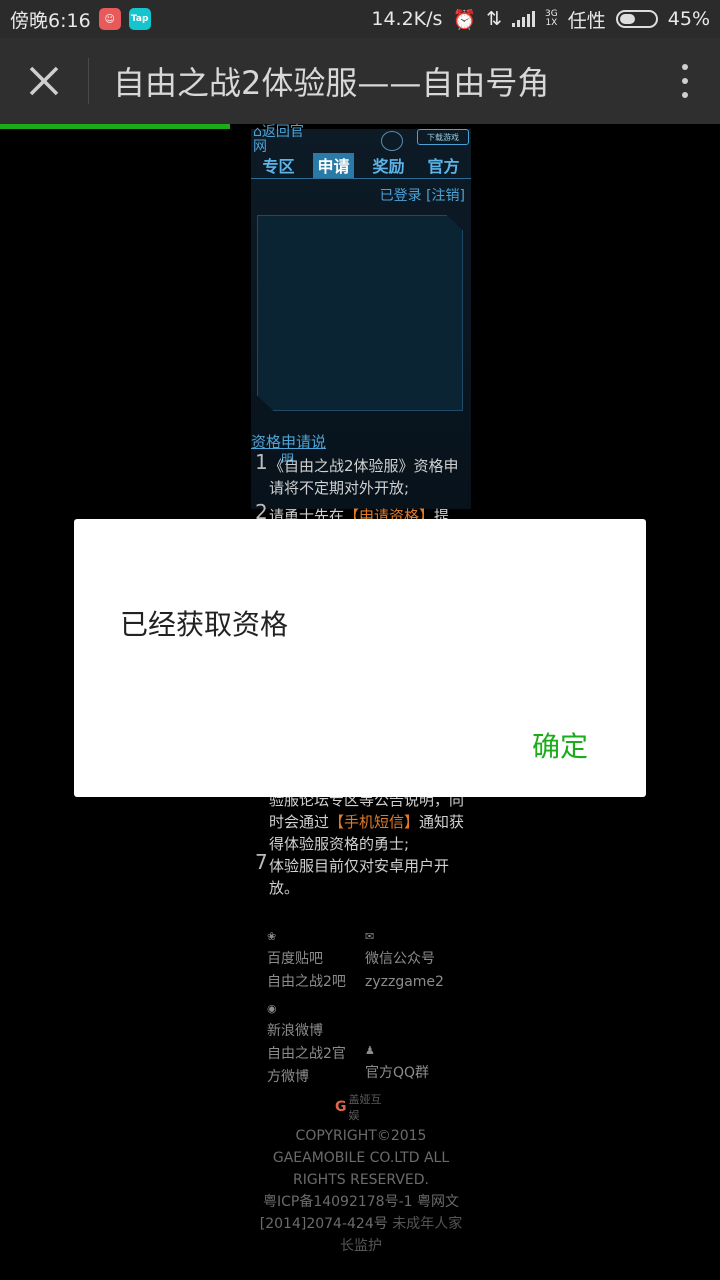 This screenshot has width=720, height=1280. I want to click on net-speed: 14.2K/s, so click(407, 19).